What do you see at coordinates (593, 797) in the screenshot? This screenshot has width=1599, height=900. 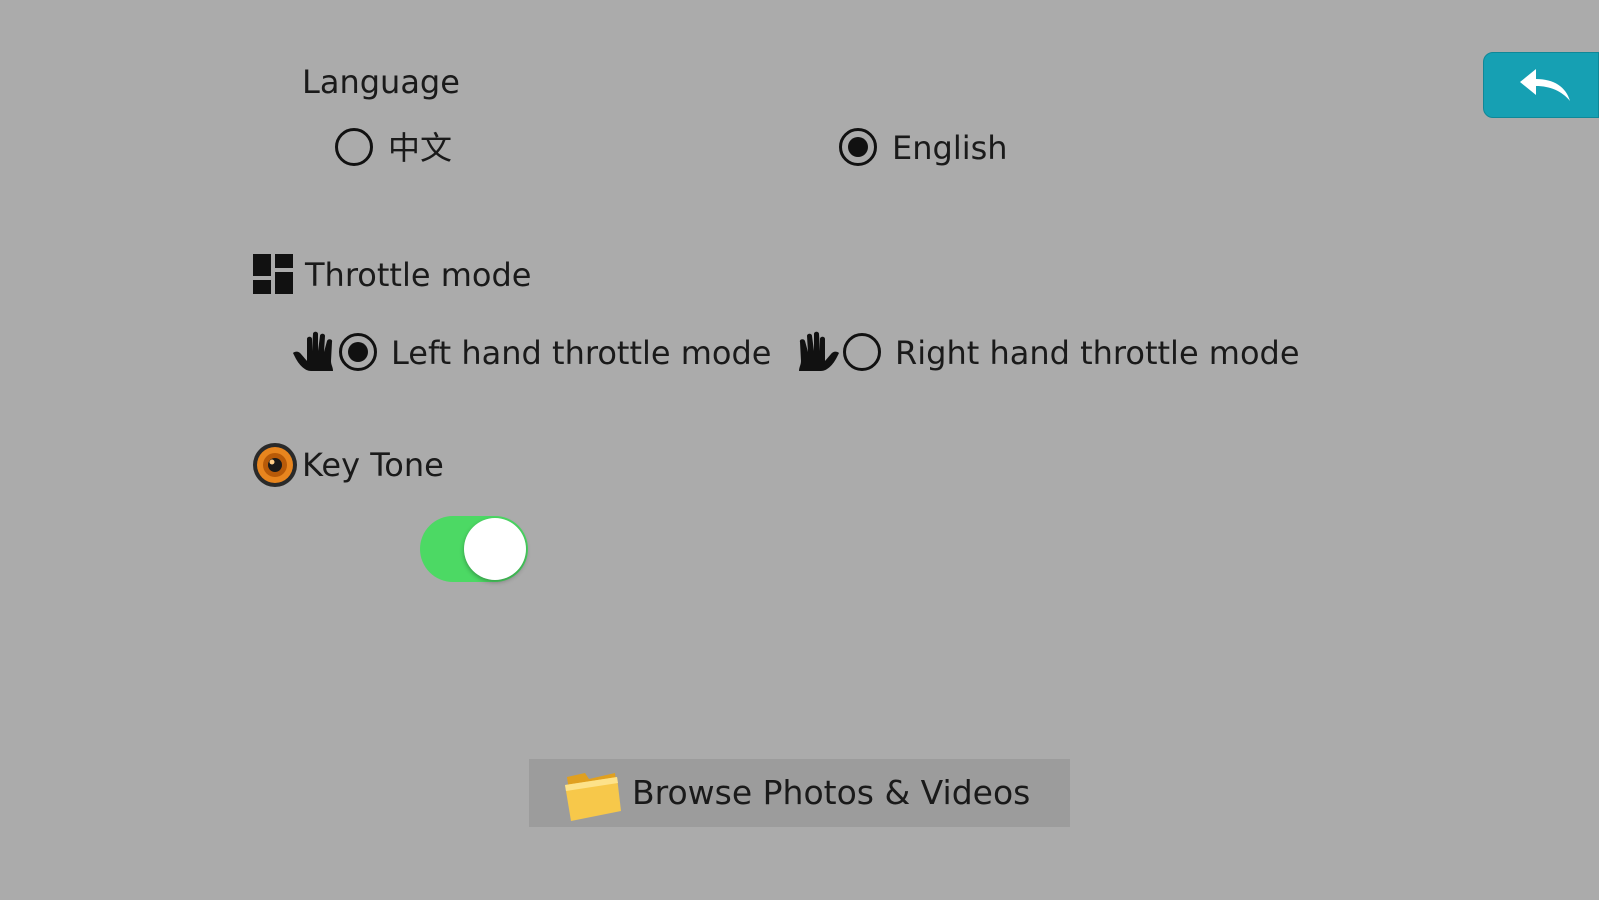 I see `folder-icon` at bounding box center [593, 797].